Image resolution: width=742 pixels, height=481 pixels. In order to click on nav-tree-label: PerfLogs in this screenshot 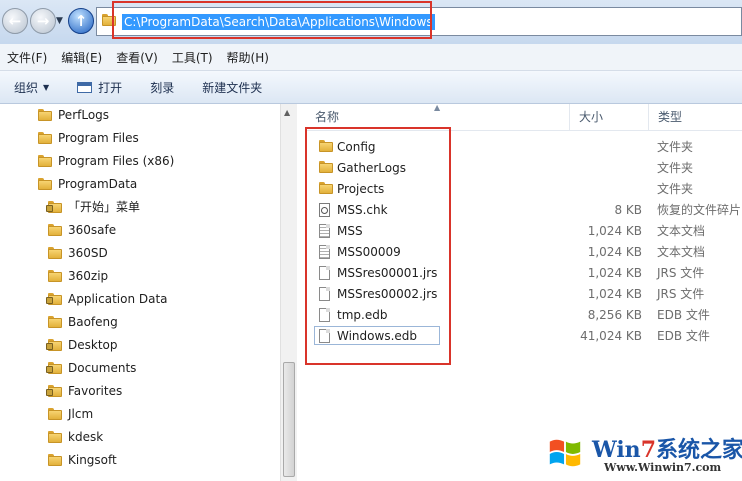, I will do `click(84, 115)`.